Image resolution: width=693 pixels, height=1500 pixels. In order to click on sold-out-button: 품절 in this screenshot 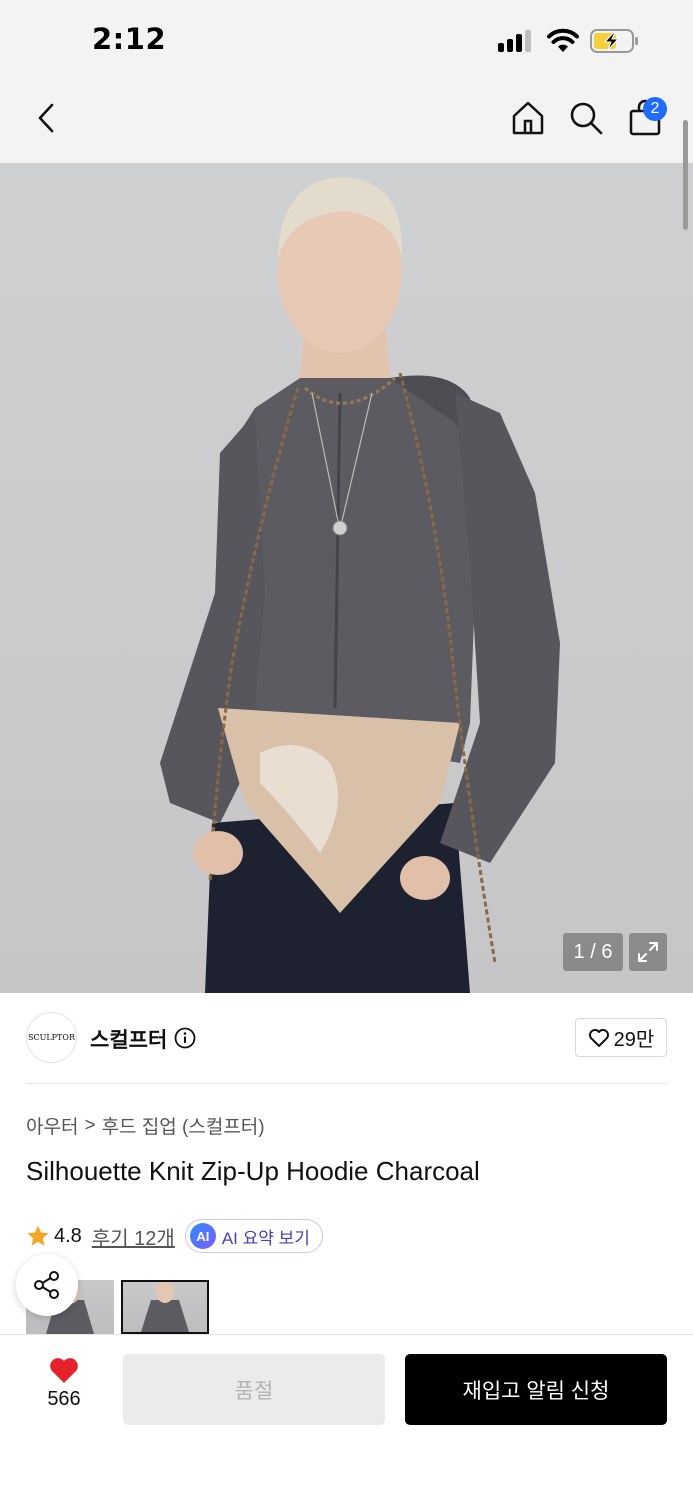, I will do `click(254, 1389)`.